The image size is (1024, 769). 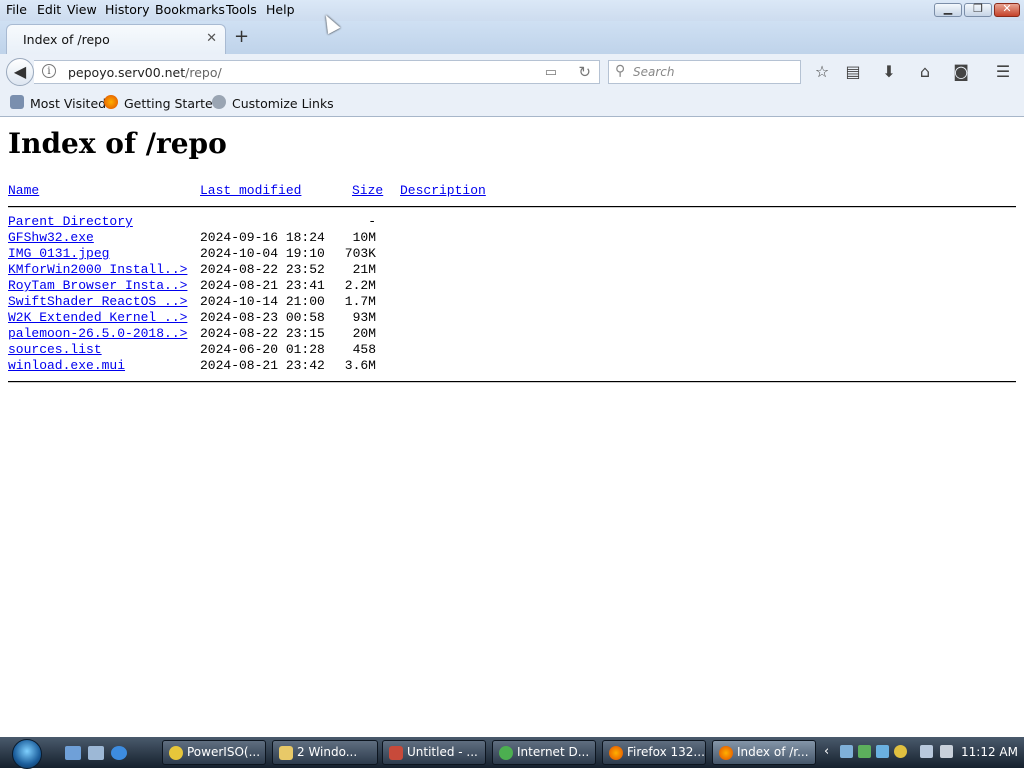 I want to click on back-button: ◀, so click(x=20, y=72).